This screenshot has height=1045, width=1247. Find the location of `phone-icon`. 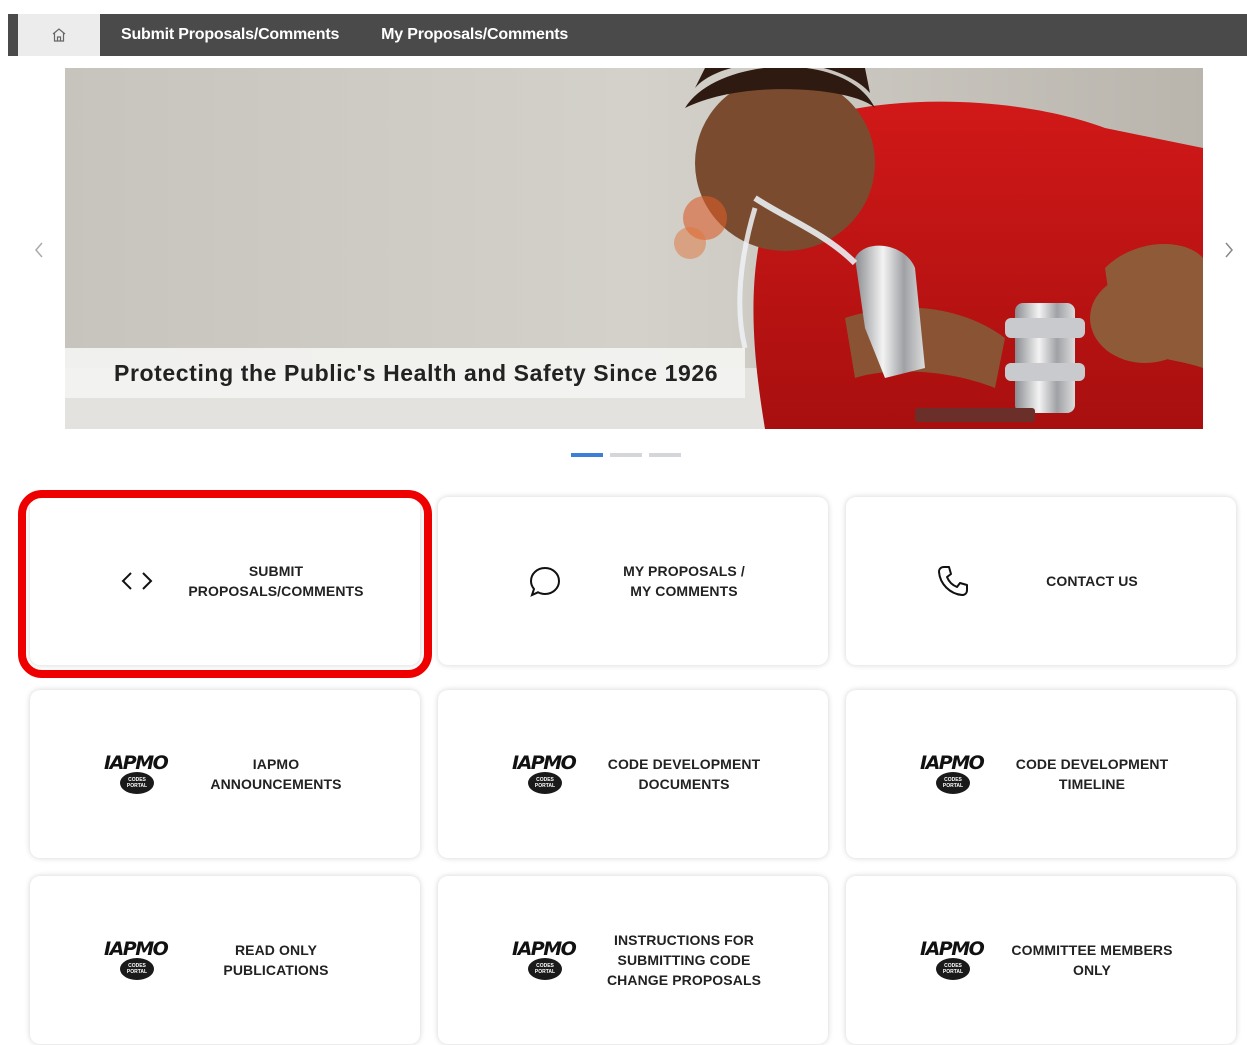

phone-icon is located at coordinates (953, 581).